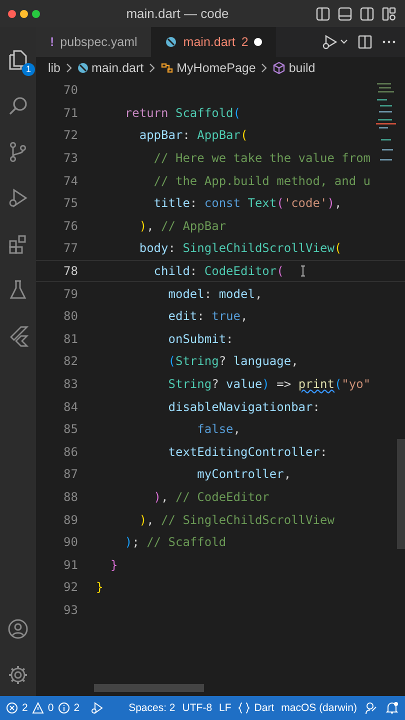 Image resolution: width=405 pixels, height=720 pixels. I want to click on line-number: 76, so click(70, 225).